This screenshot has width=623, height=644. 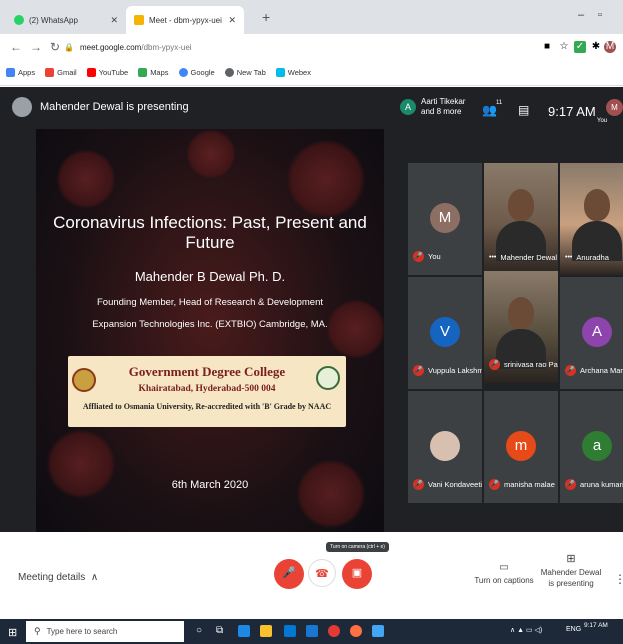 What do you see at coordinates (504, 567) in the screenshot?
I see `captions-icon: ▭` at bounding box center [504, 567].